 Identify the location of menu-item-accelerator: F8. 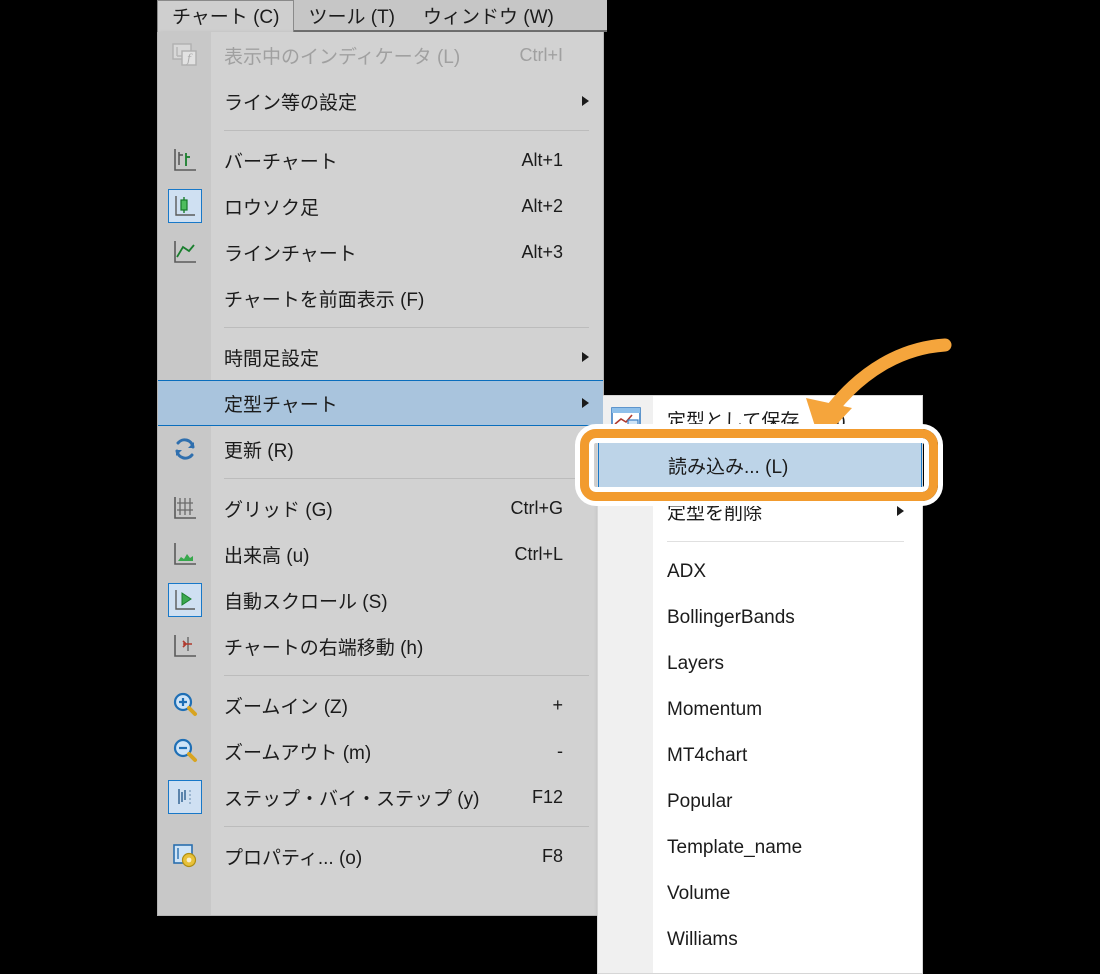
(552, 855).